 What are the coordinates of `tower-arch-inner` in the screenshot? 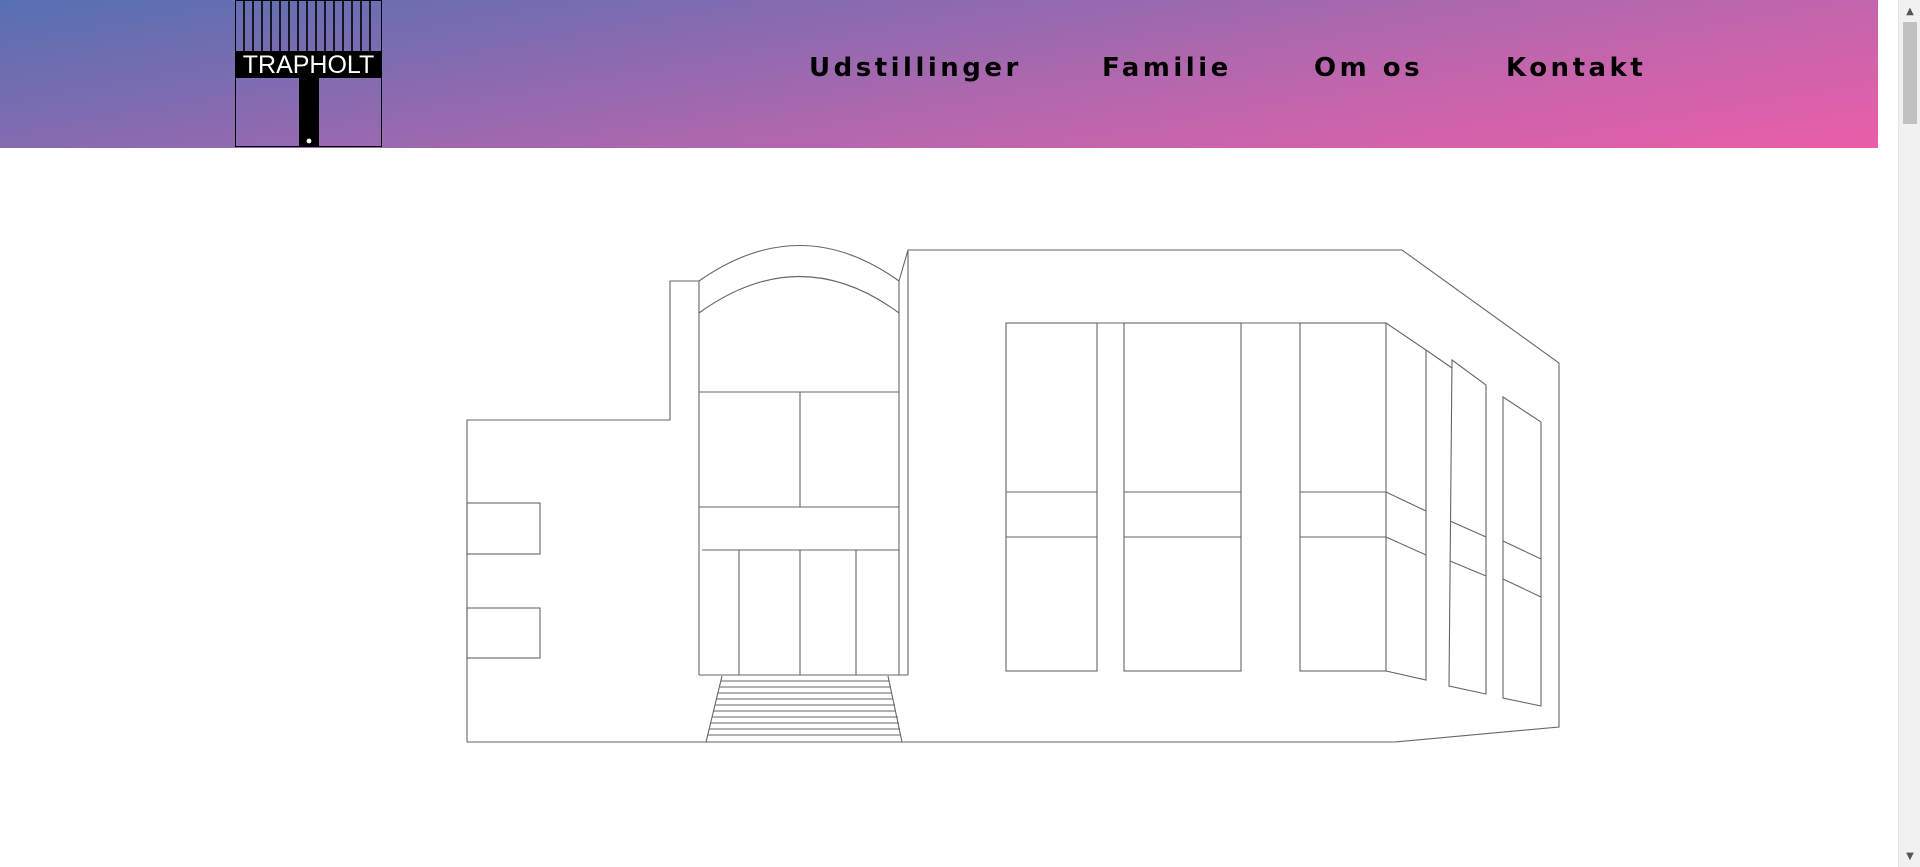 It's located at (799, 294).